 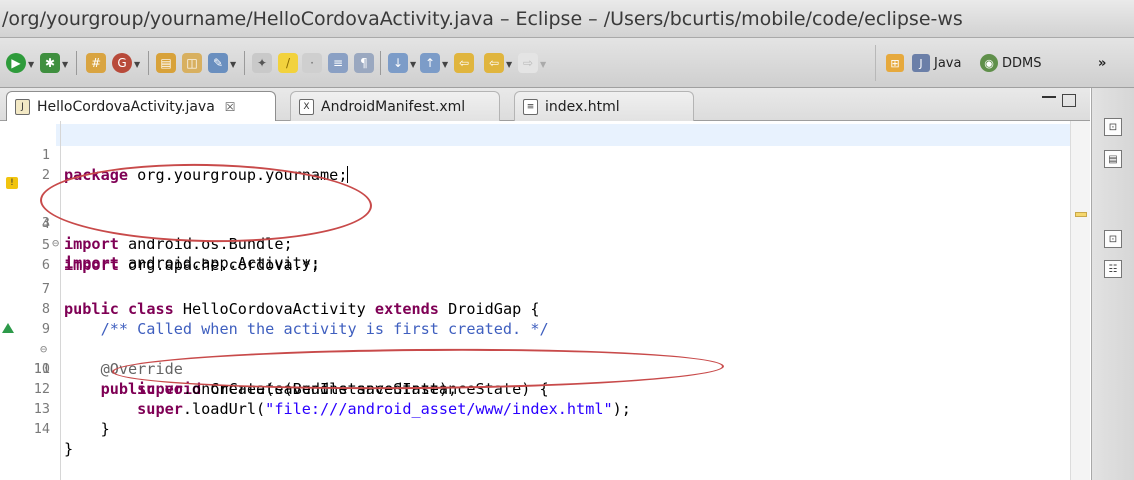 What do you see at coordinates (312, 63) in the screenshot?
I see `block-selection-icon: ·` at bounding box center [312, 63].